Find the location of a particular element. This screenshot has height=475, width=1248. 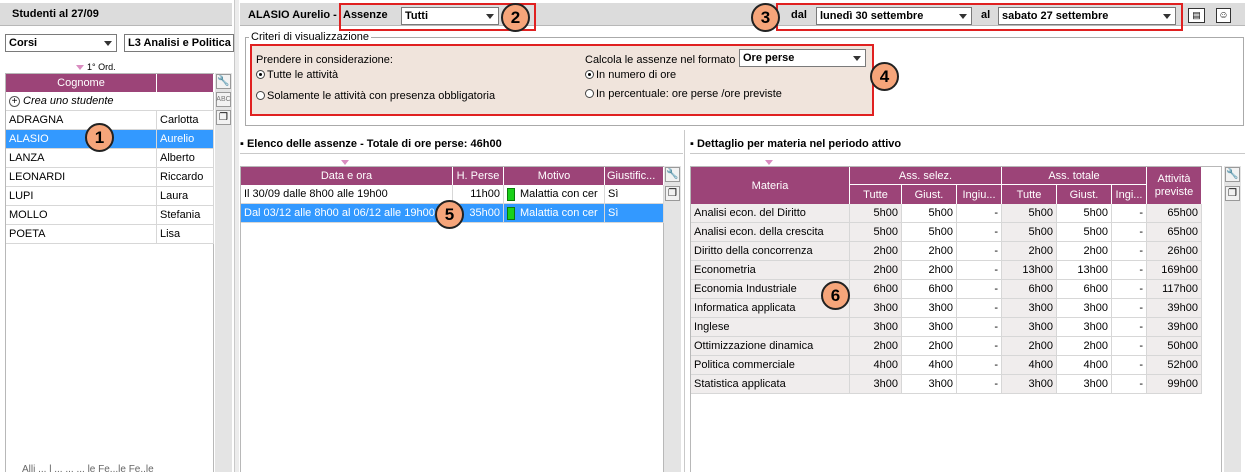

planned-hours: 39h00 is located at coordinates (1174, 308).